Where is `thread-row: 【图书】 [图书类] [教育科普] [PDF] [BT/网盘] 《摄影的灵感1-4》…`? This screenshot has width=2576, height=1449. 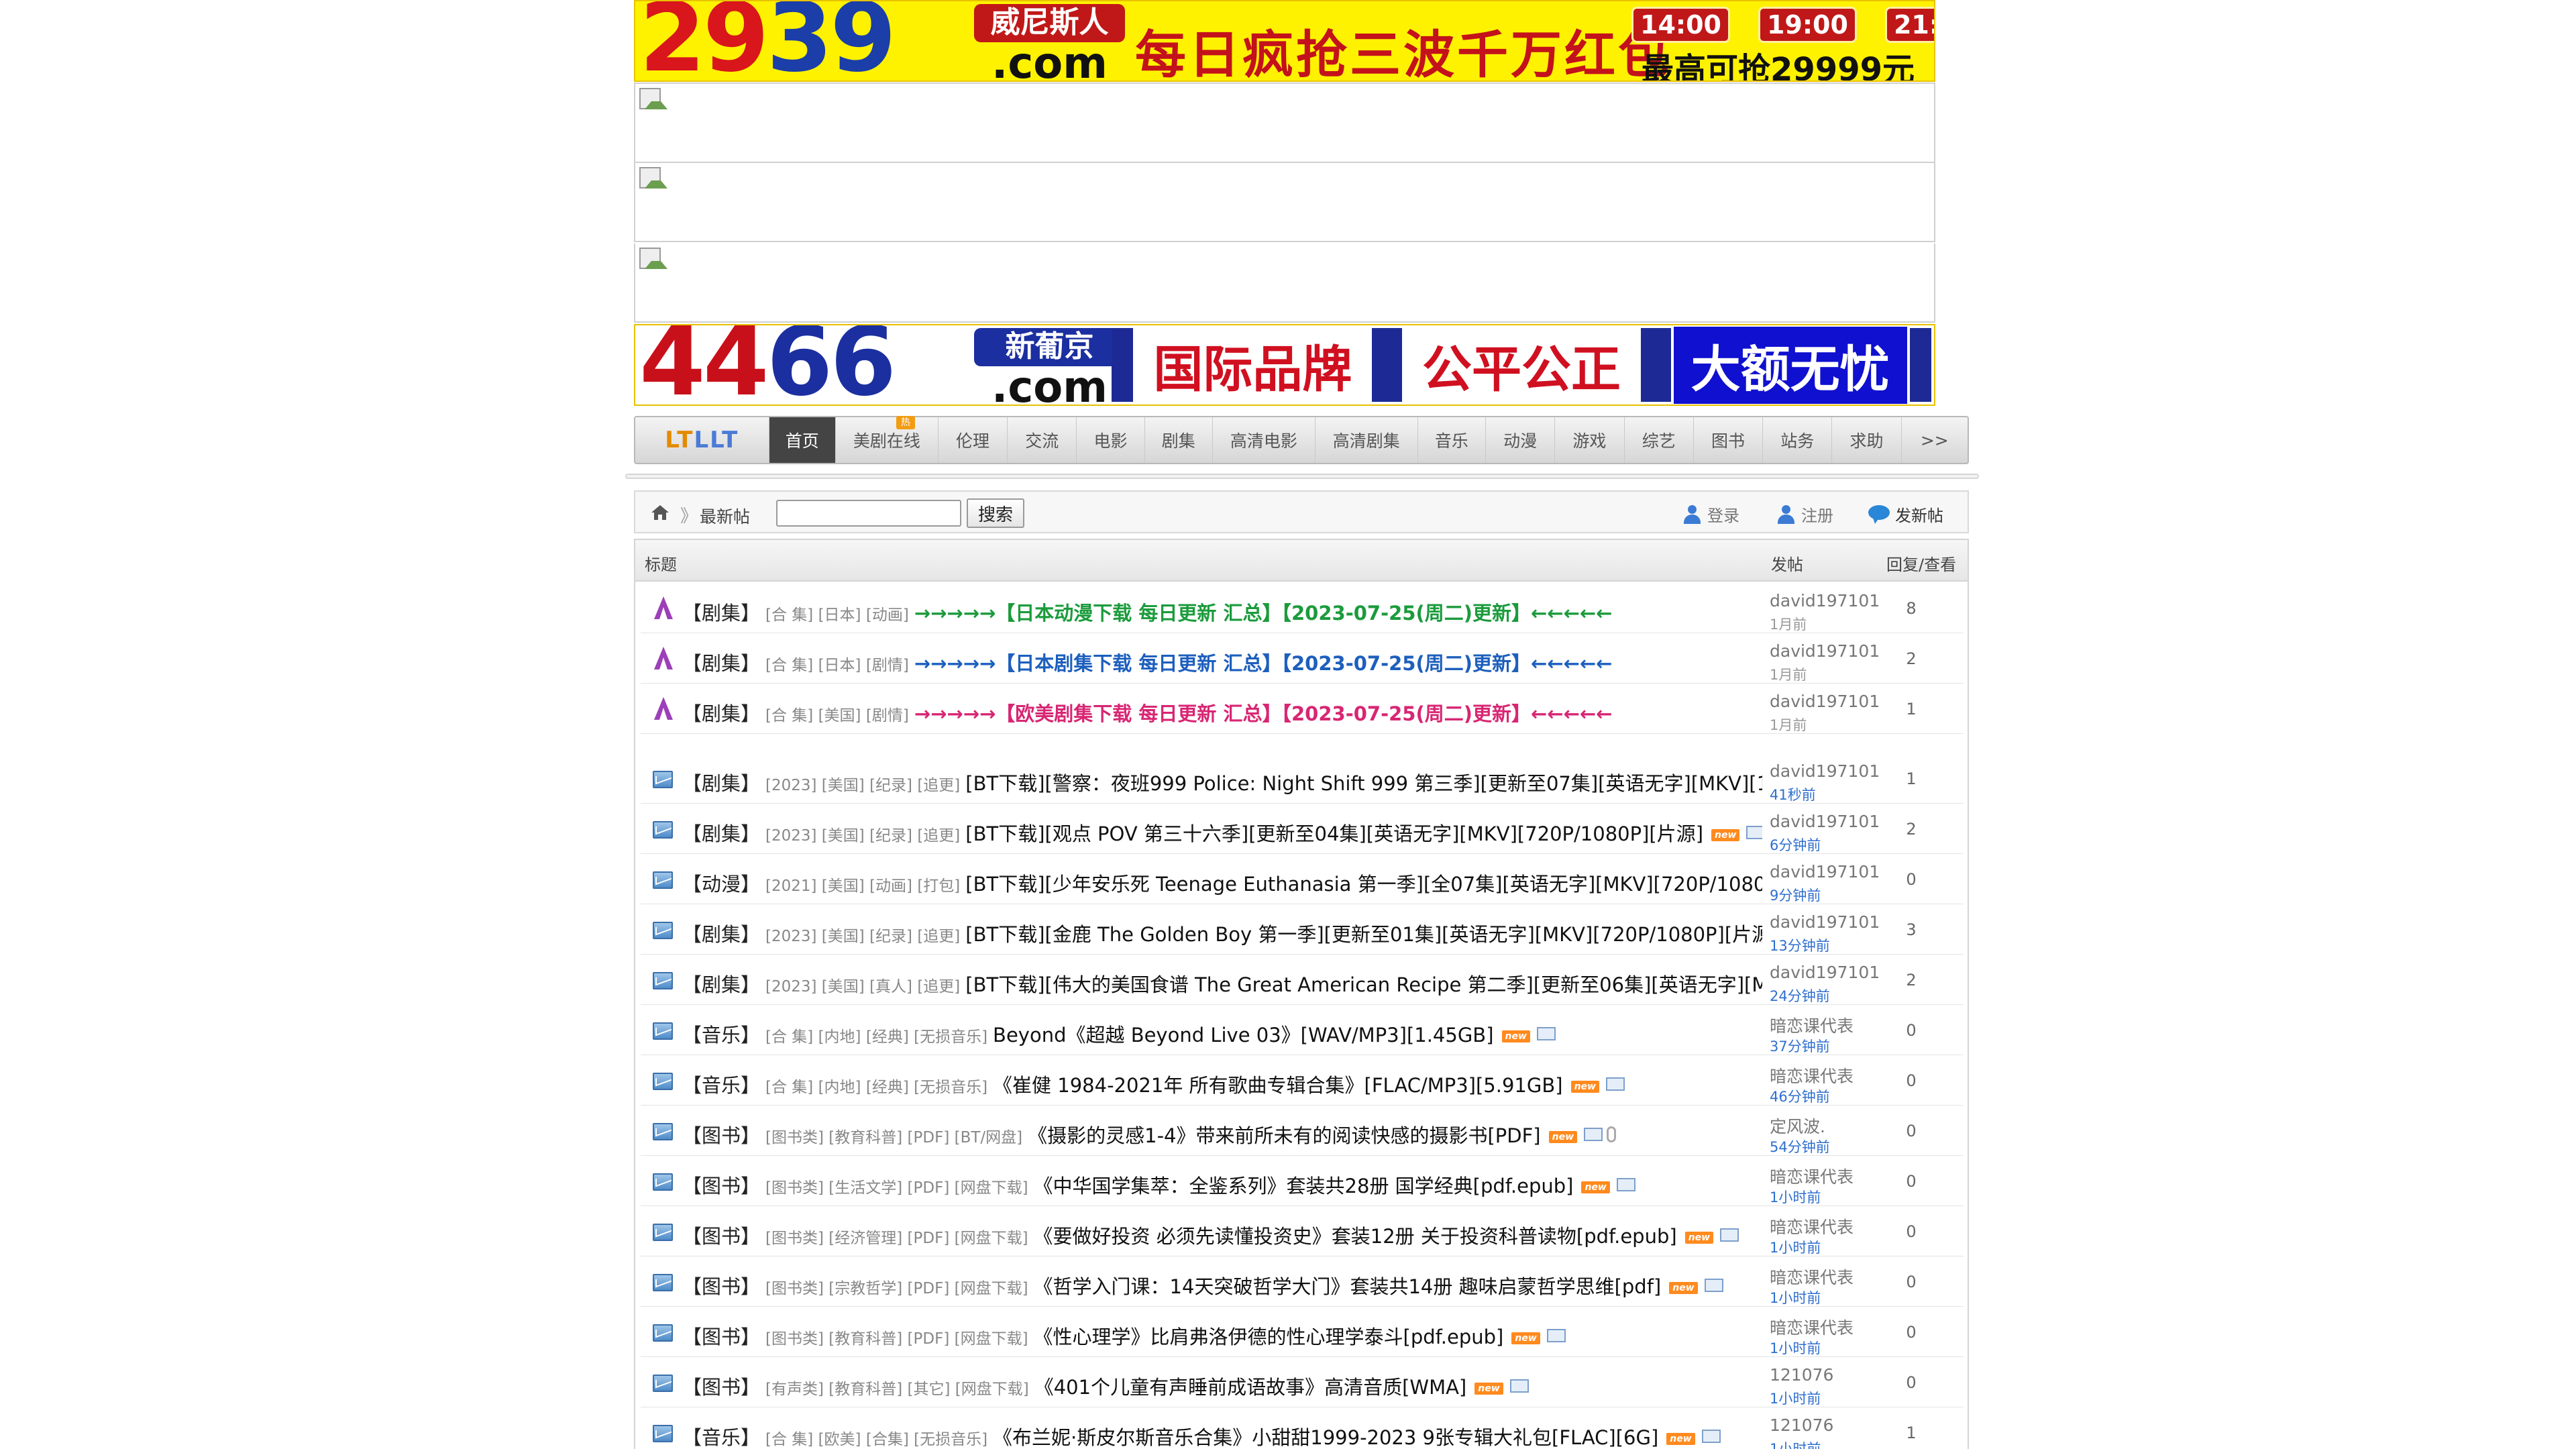
thread-row: 【图书】 [图书类] [教育科普] [PDF] [BT/网盘] 《摄影的灵感1-4》… is located at coordinates (1302, 1131).